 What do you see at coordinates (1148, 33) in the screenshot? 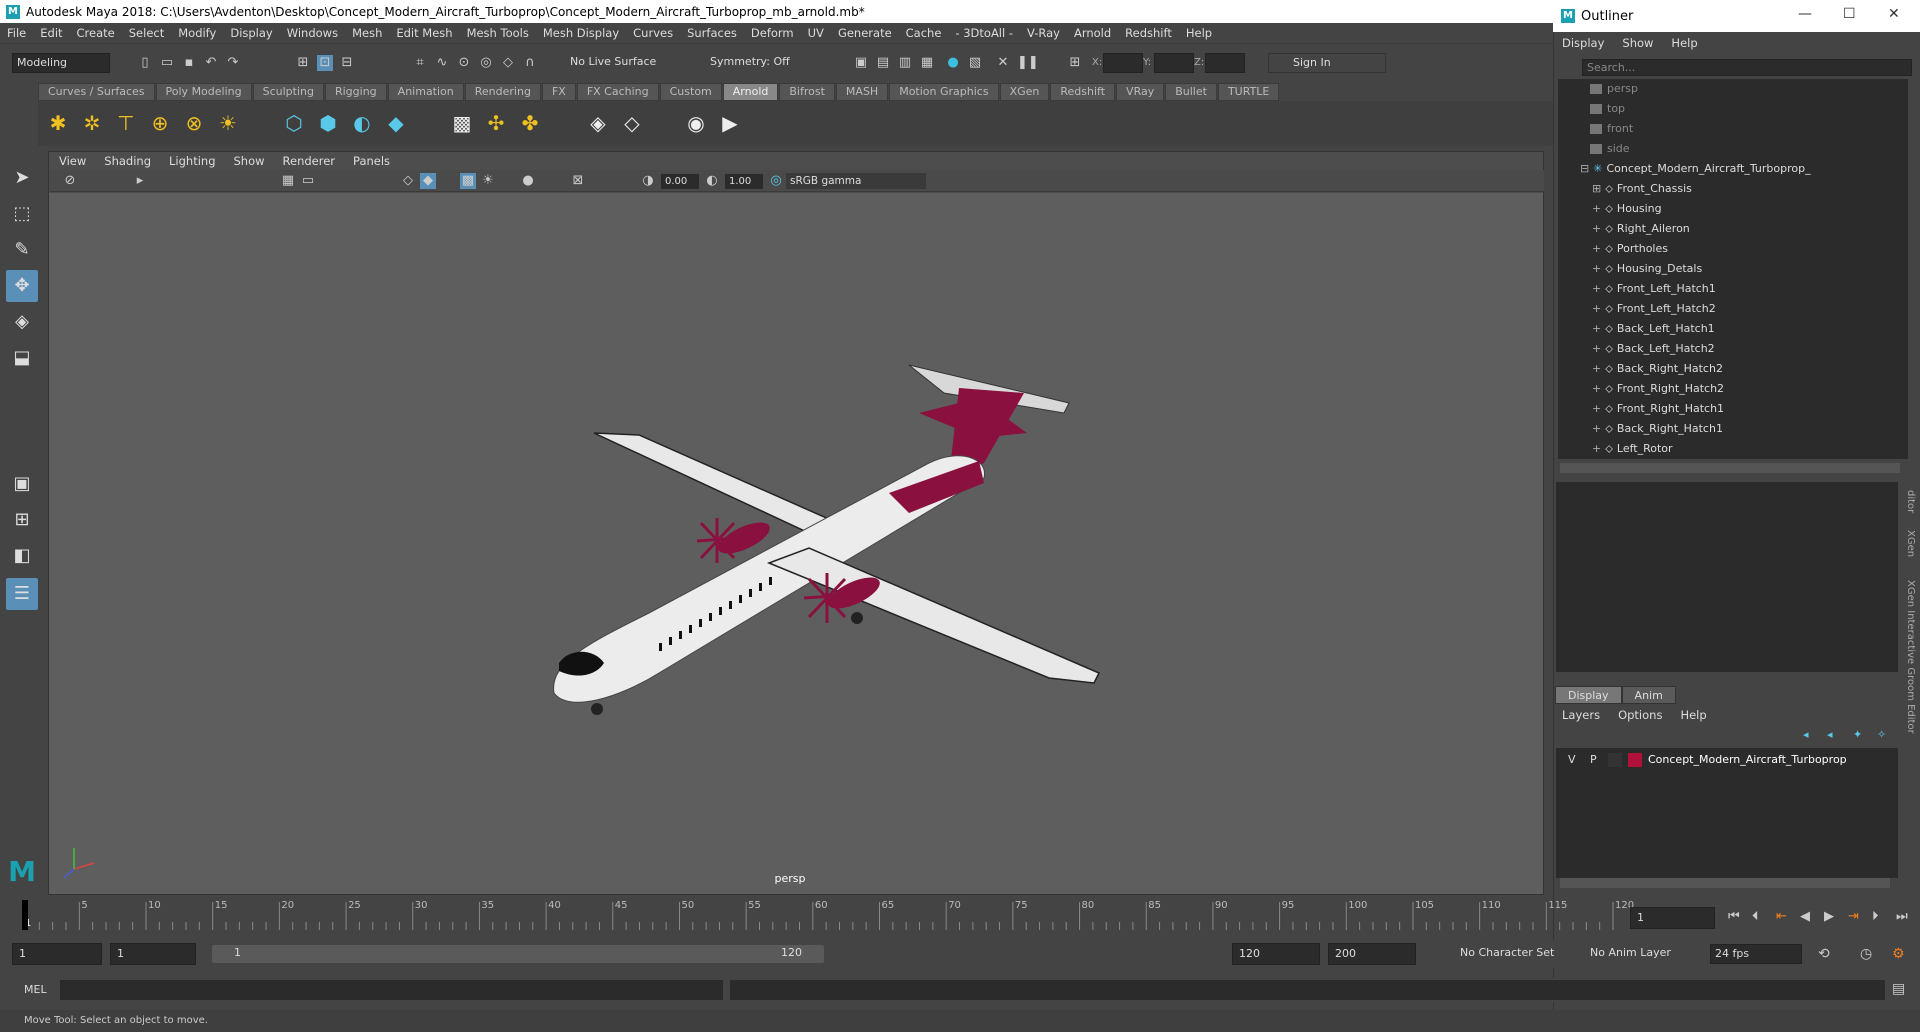
I see `menu-redshift: Redshift` at bounding box center [1148, 33].